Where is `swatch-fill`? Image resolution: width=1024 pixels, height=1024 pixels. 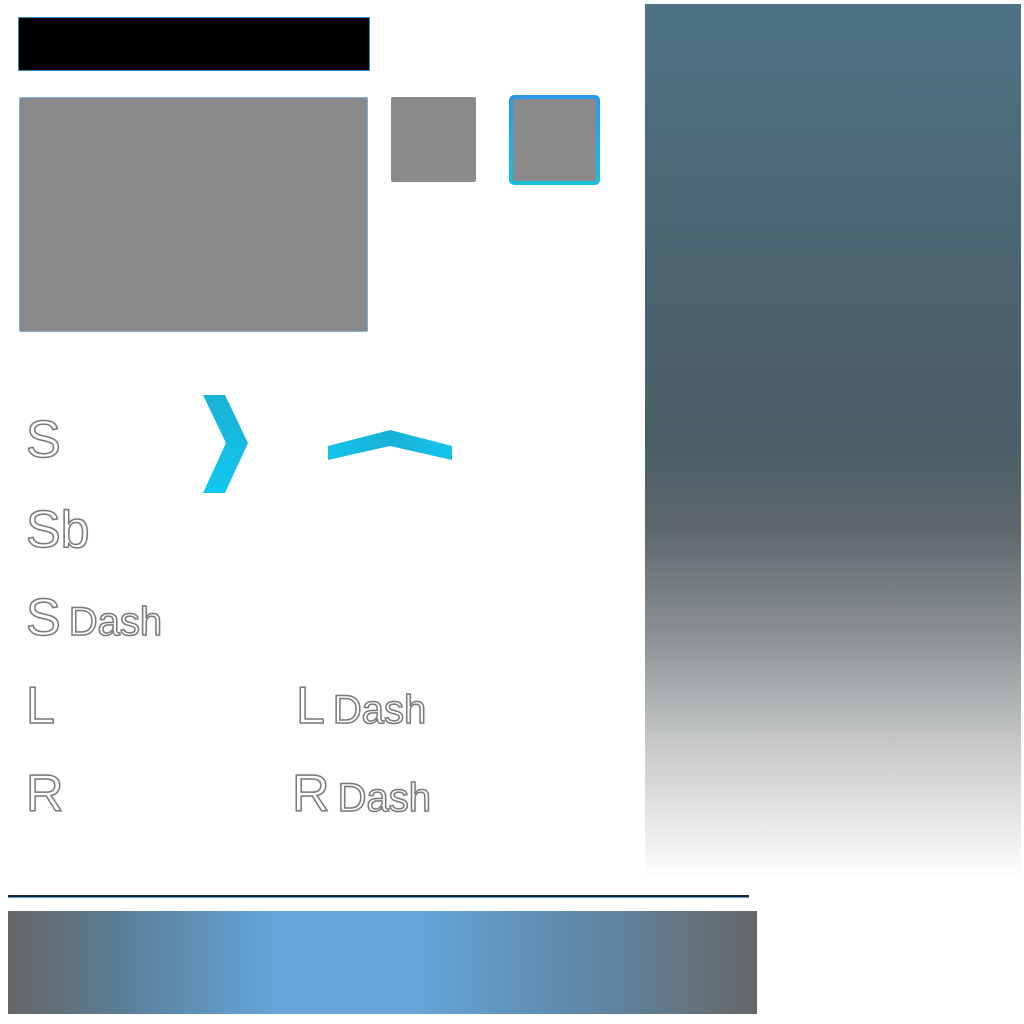
swatch-fill is located at coordinates (554, 140).